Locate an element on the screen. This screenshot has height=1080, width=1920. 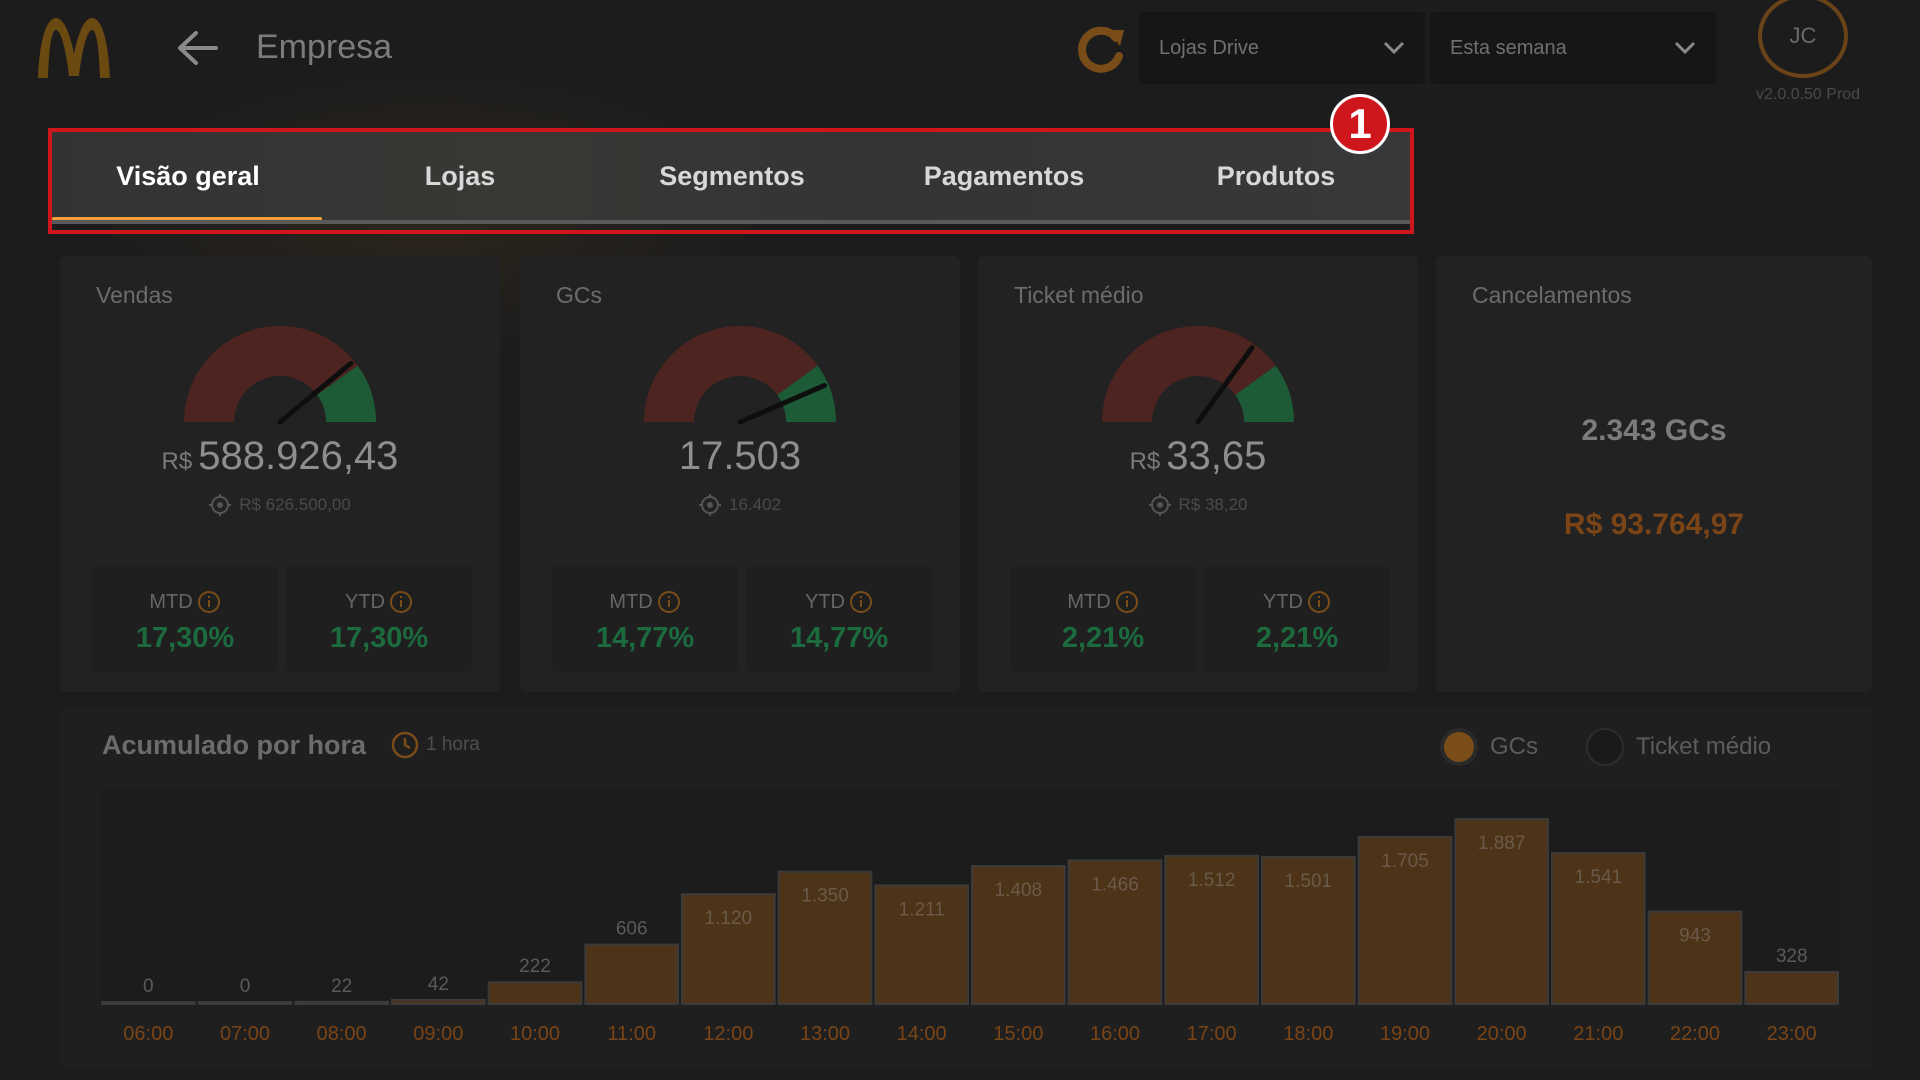
tab-bar-divider is located at coordinates (732, 222).